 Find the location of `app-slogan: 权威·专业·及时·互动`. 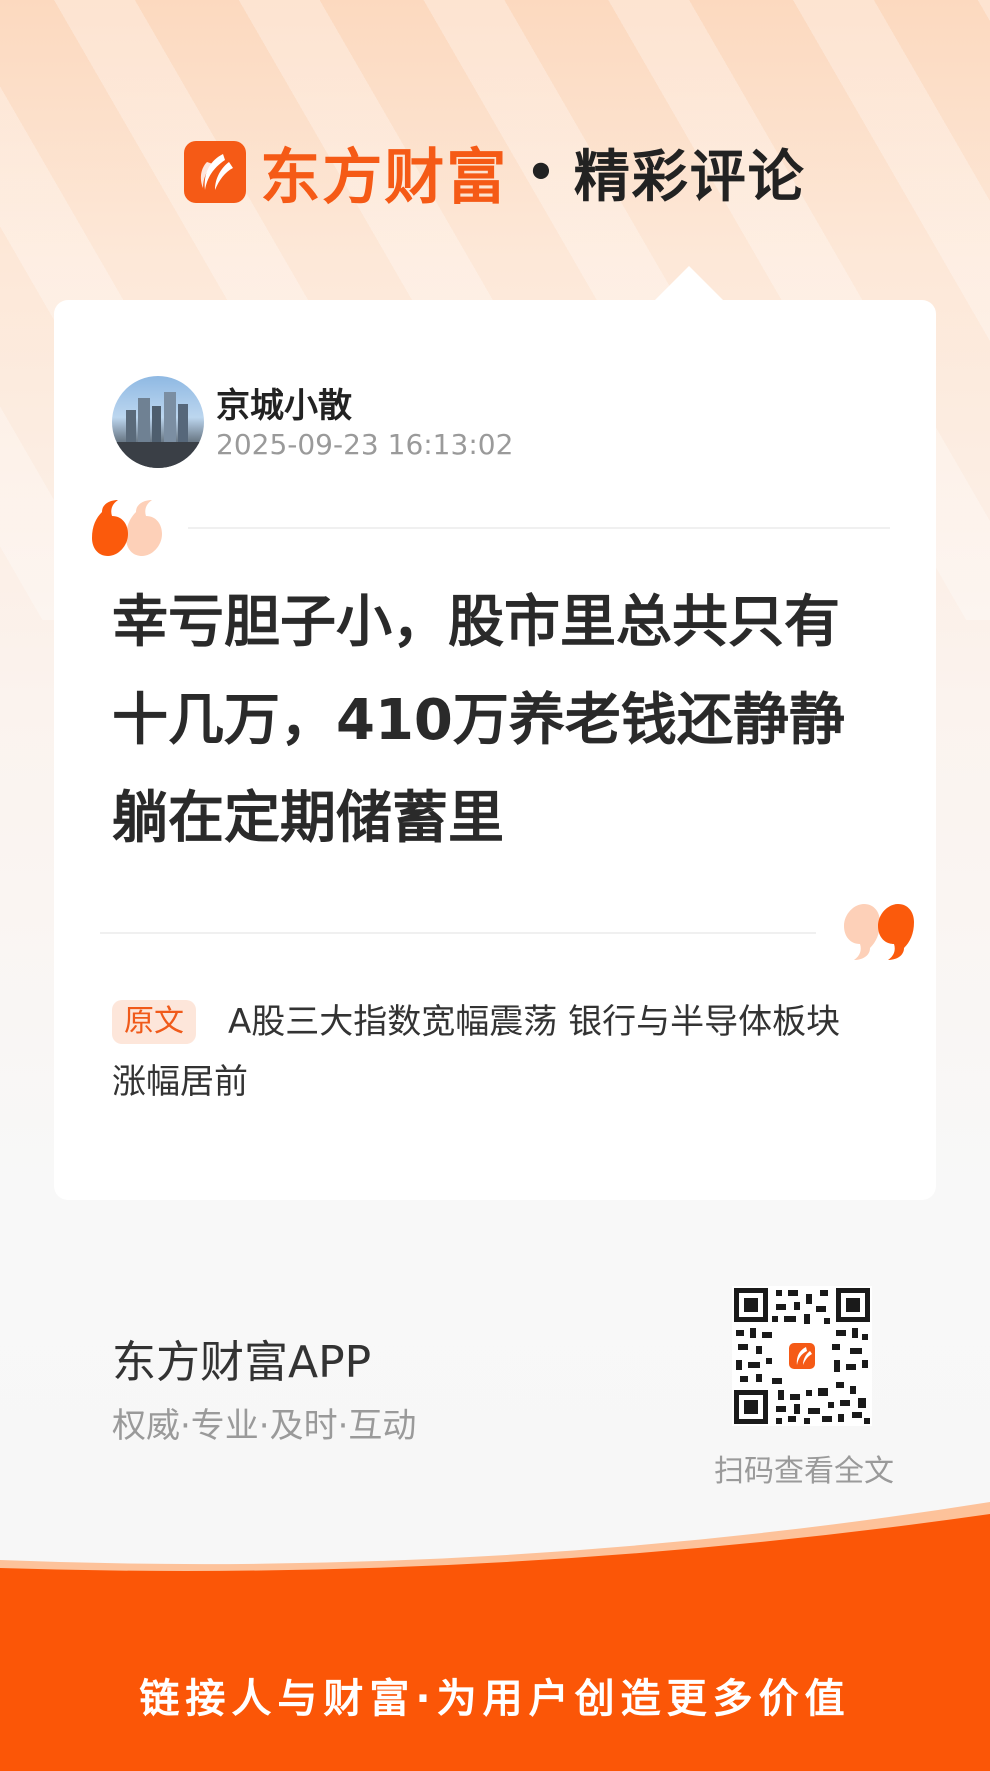

app-slogan: 权威·专业·及时·互动 is located at coordinates (264, 1426).